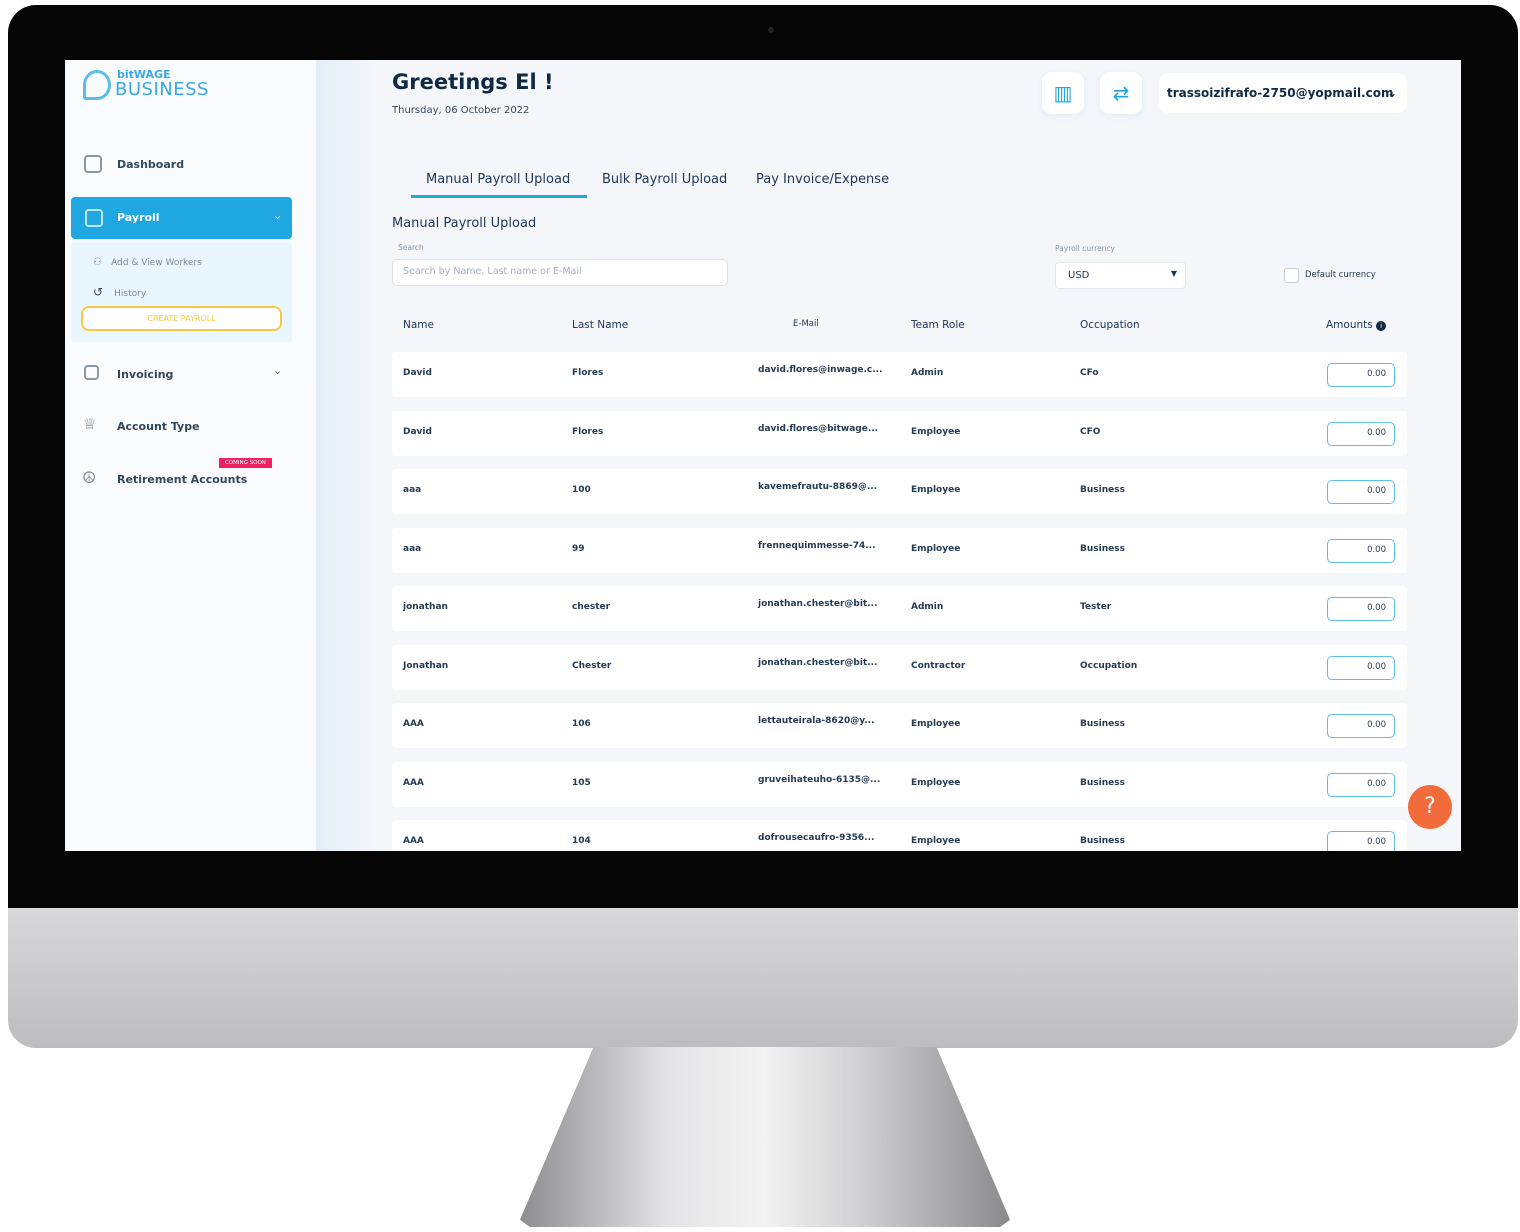  Describe the element at coordinates (1391, 93) in the screenshot. I see `chevron-down-icon: ⌄` at that location.